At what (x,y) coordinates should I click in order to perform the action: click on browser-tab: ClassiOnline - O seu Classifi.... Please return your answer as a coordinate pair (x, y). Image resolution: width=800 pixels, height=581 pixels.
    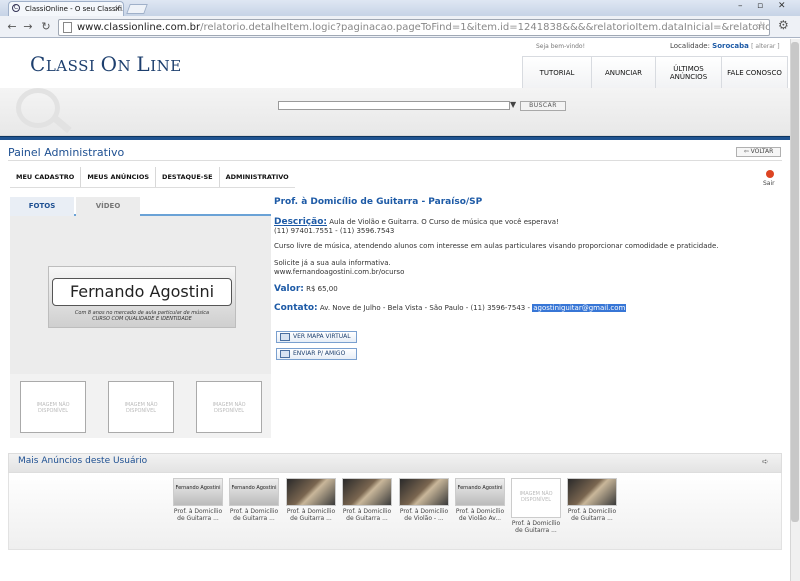
    Looking at the image, I should click on (66, 8).